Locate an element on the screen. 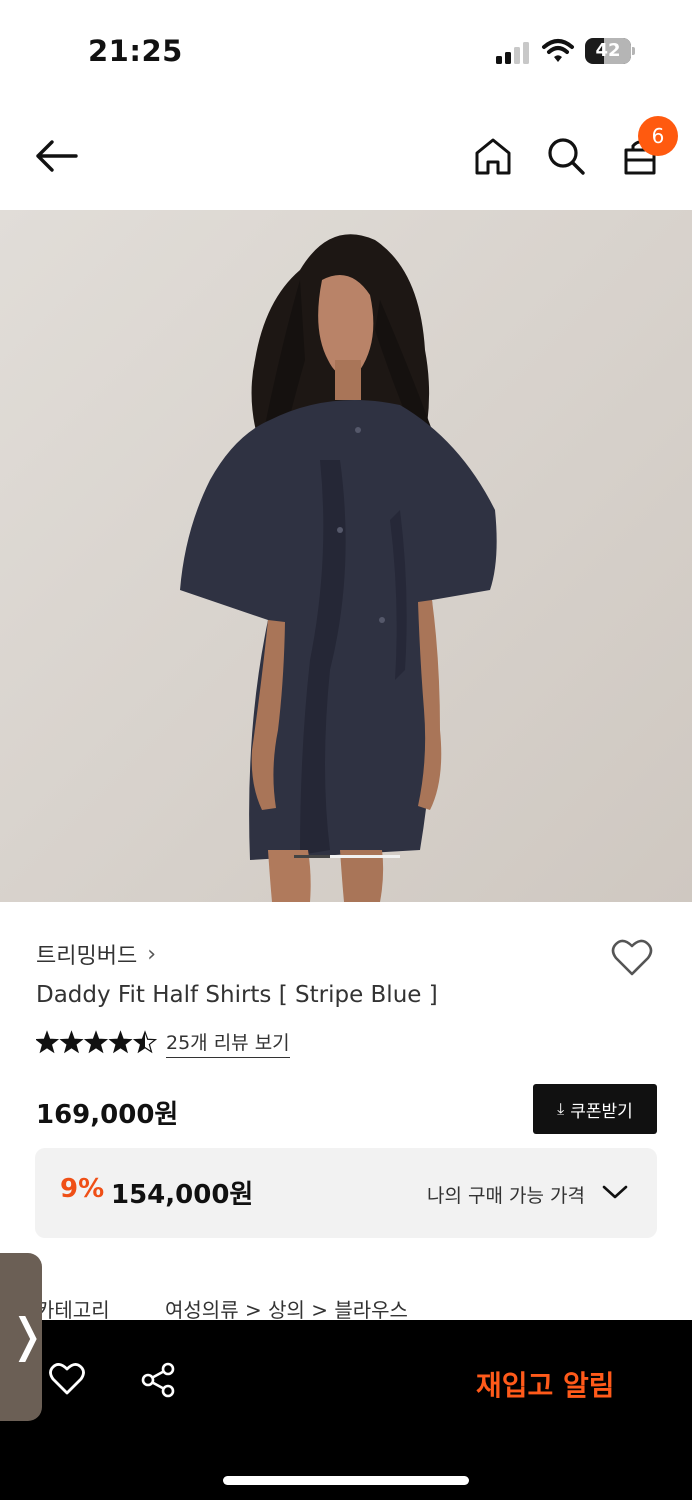  chevron-right-icon: › is located at coordinates (152, 954).